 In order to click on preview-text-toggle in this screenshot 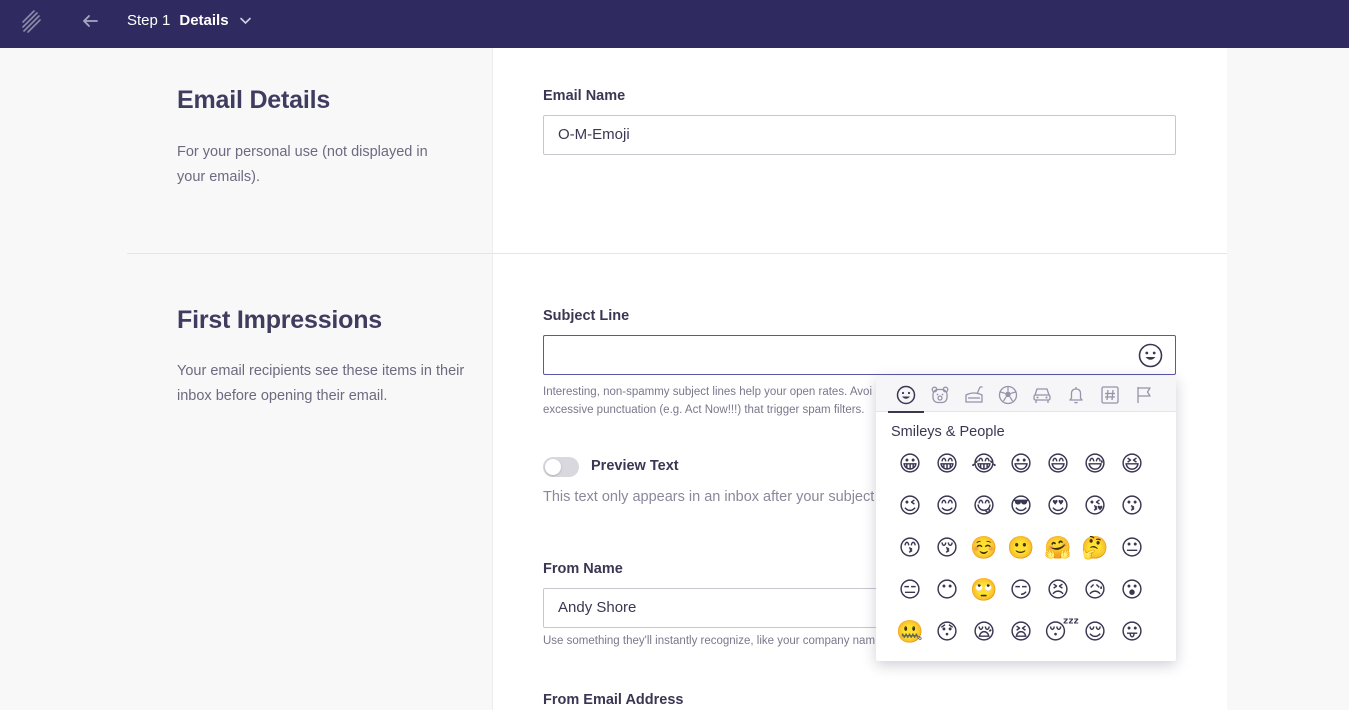, I will do `click(561, 467)`.